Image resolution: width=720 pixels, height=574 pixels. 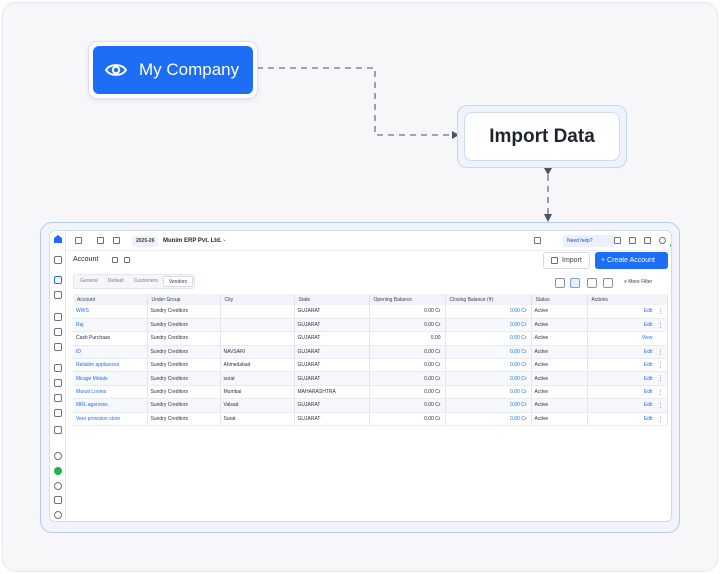 What do you see at coordinates (184, 299) in the screenshot?
I see `column-header: Under Group` at bounding box center [184, 299].